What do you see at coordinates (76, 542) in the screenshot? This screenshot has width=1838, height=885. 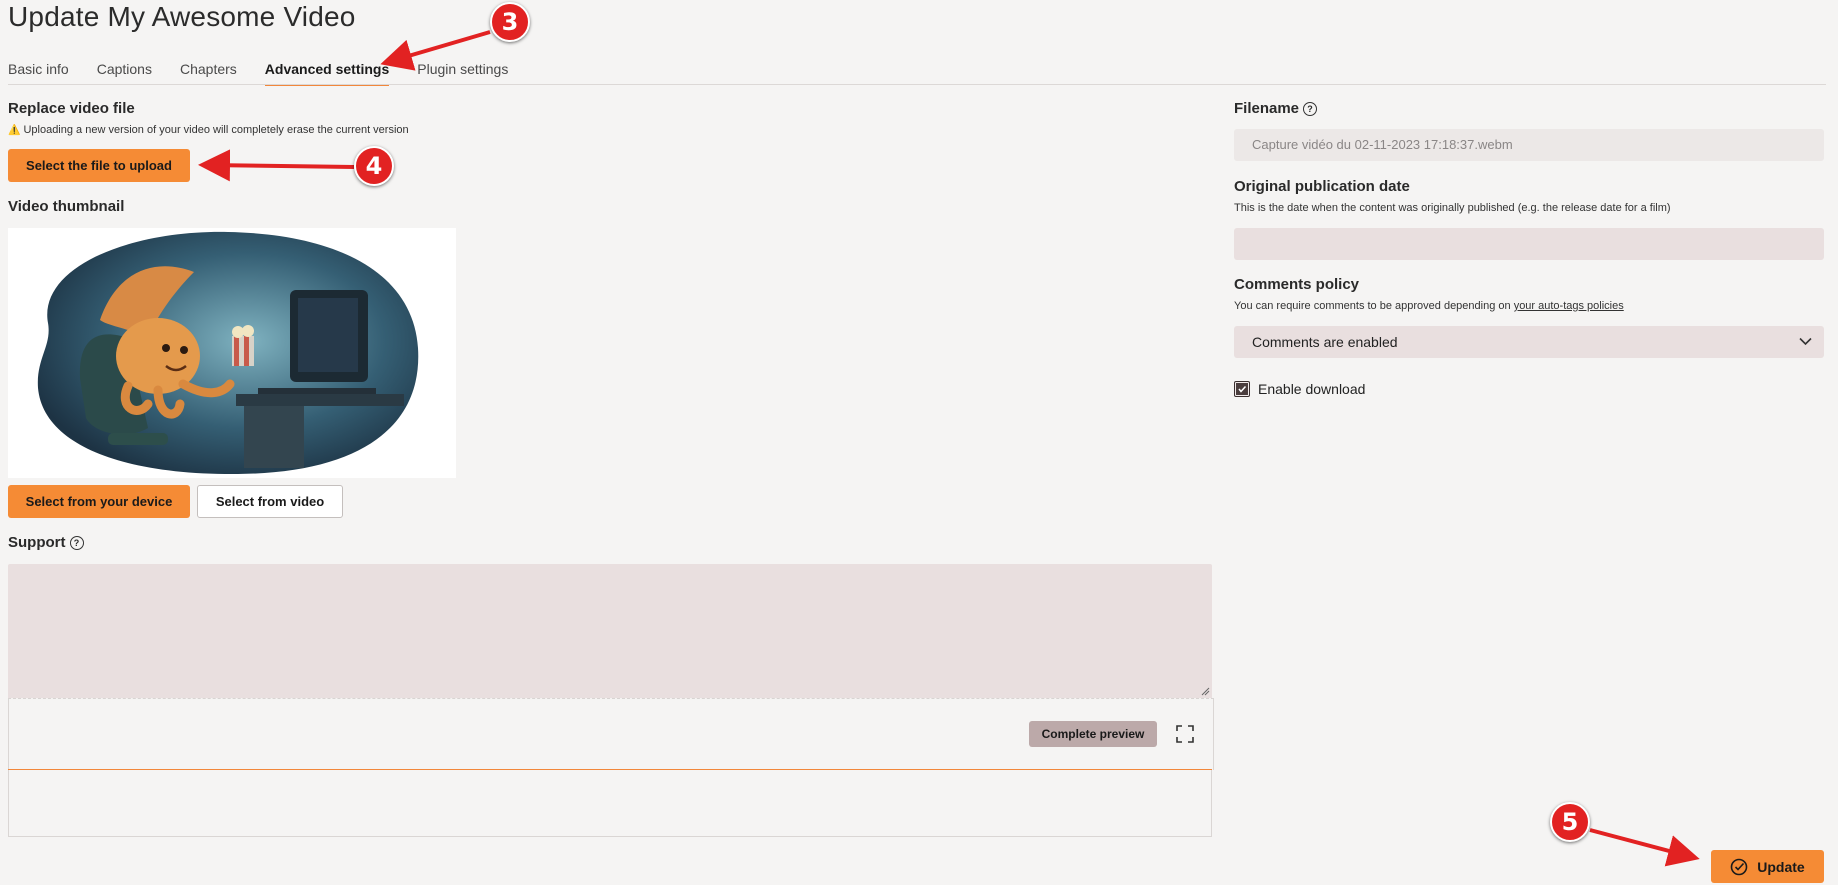 I see `support-help-icon: ?` at bounding box center [76, 542].